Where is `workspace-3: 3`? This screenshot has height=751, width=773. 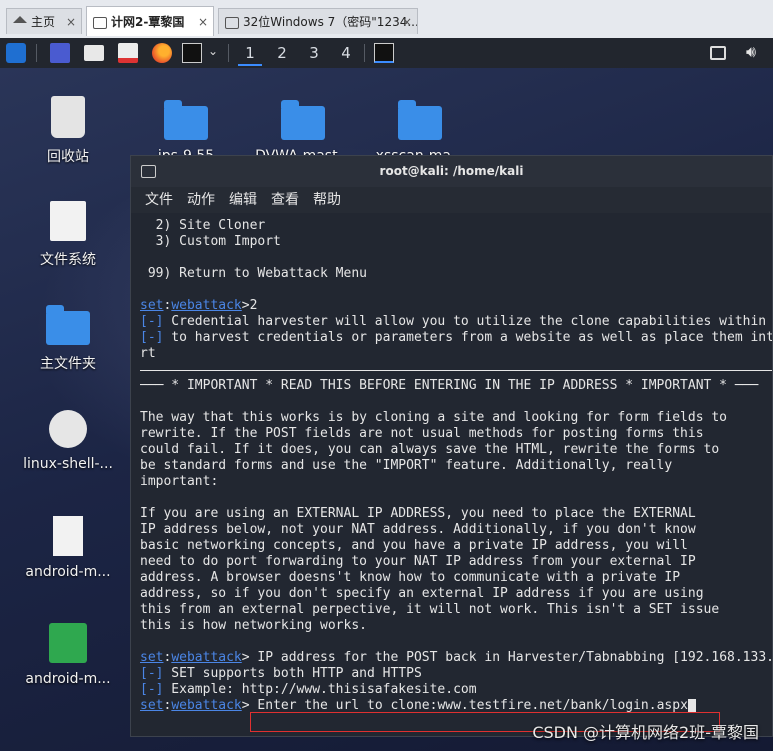 workspace-3: 3 is located at coordinates (314, 53).